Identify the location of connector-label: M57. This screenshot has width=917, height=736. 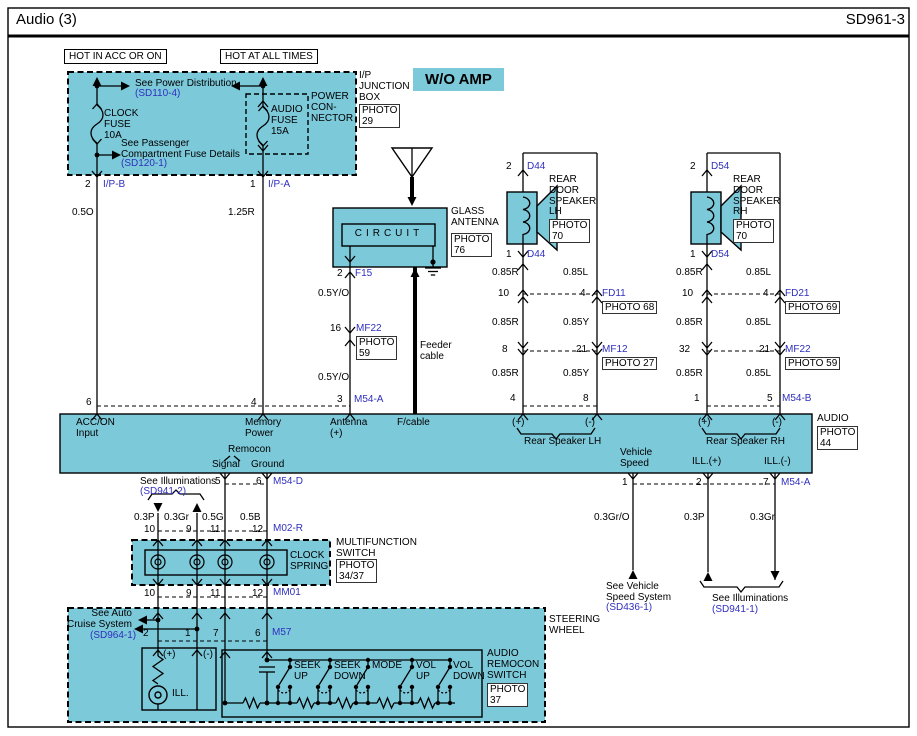
(282, 632).